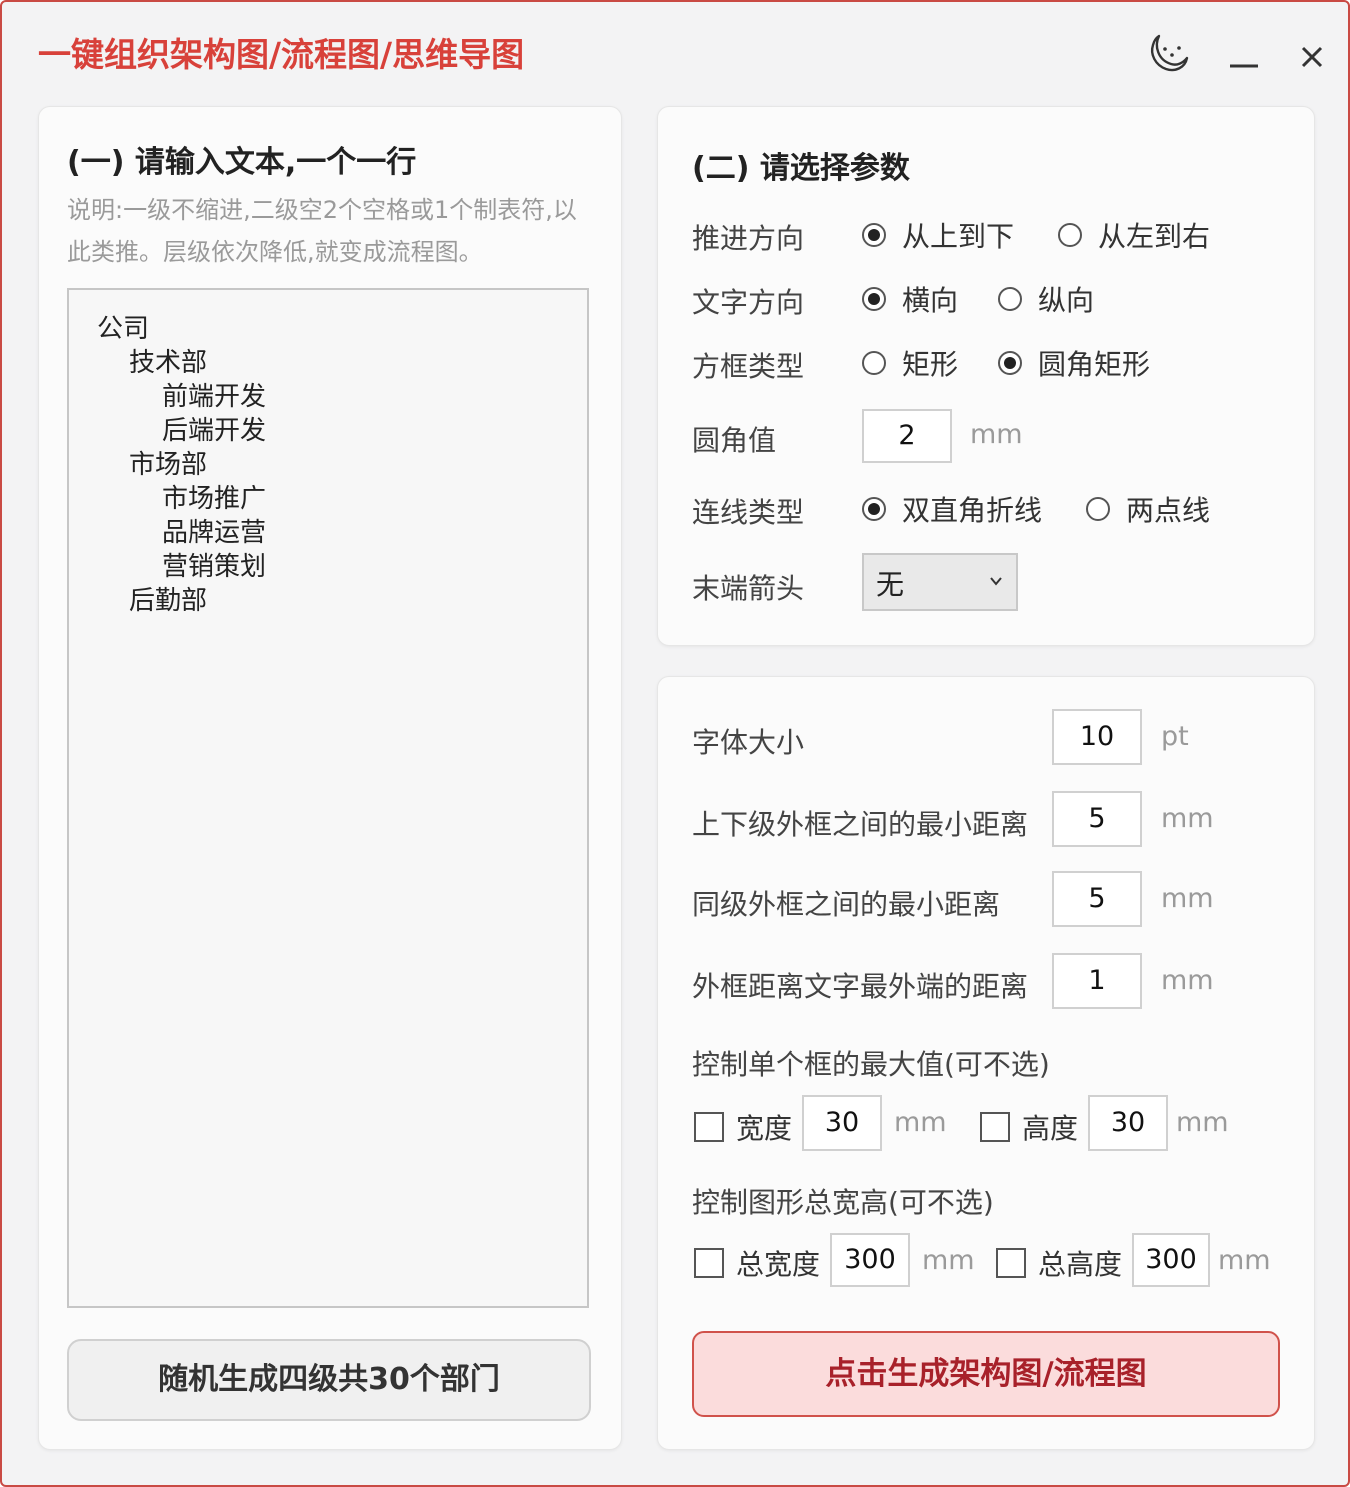 This screenshot has width=1350, height=1487. What do you see at coordinates (1187, 818) in the screenshot?
I see `vertical-gap-unit: mm` at bounding box center [1187, 818].